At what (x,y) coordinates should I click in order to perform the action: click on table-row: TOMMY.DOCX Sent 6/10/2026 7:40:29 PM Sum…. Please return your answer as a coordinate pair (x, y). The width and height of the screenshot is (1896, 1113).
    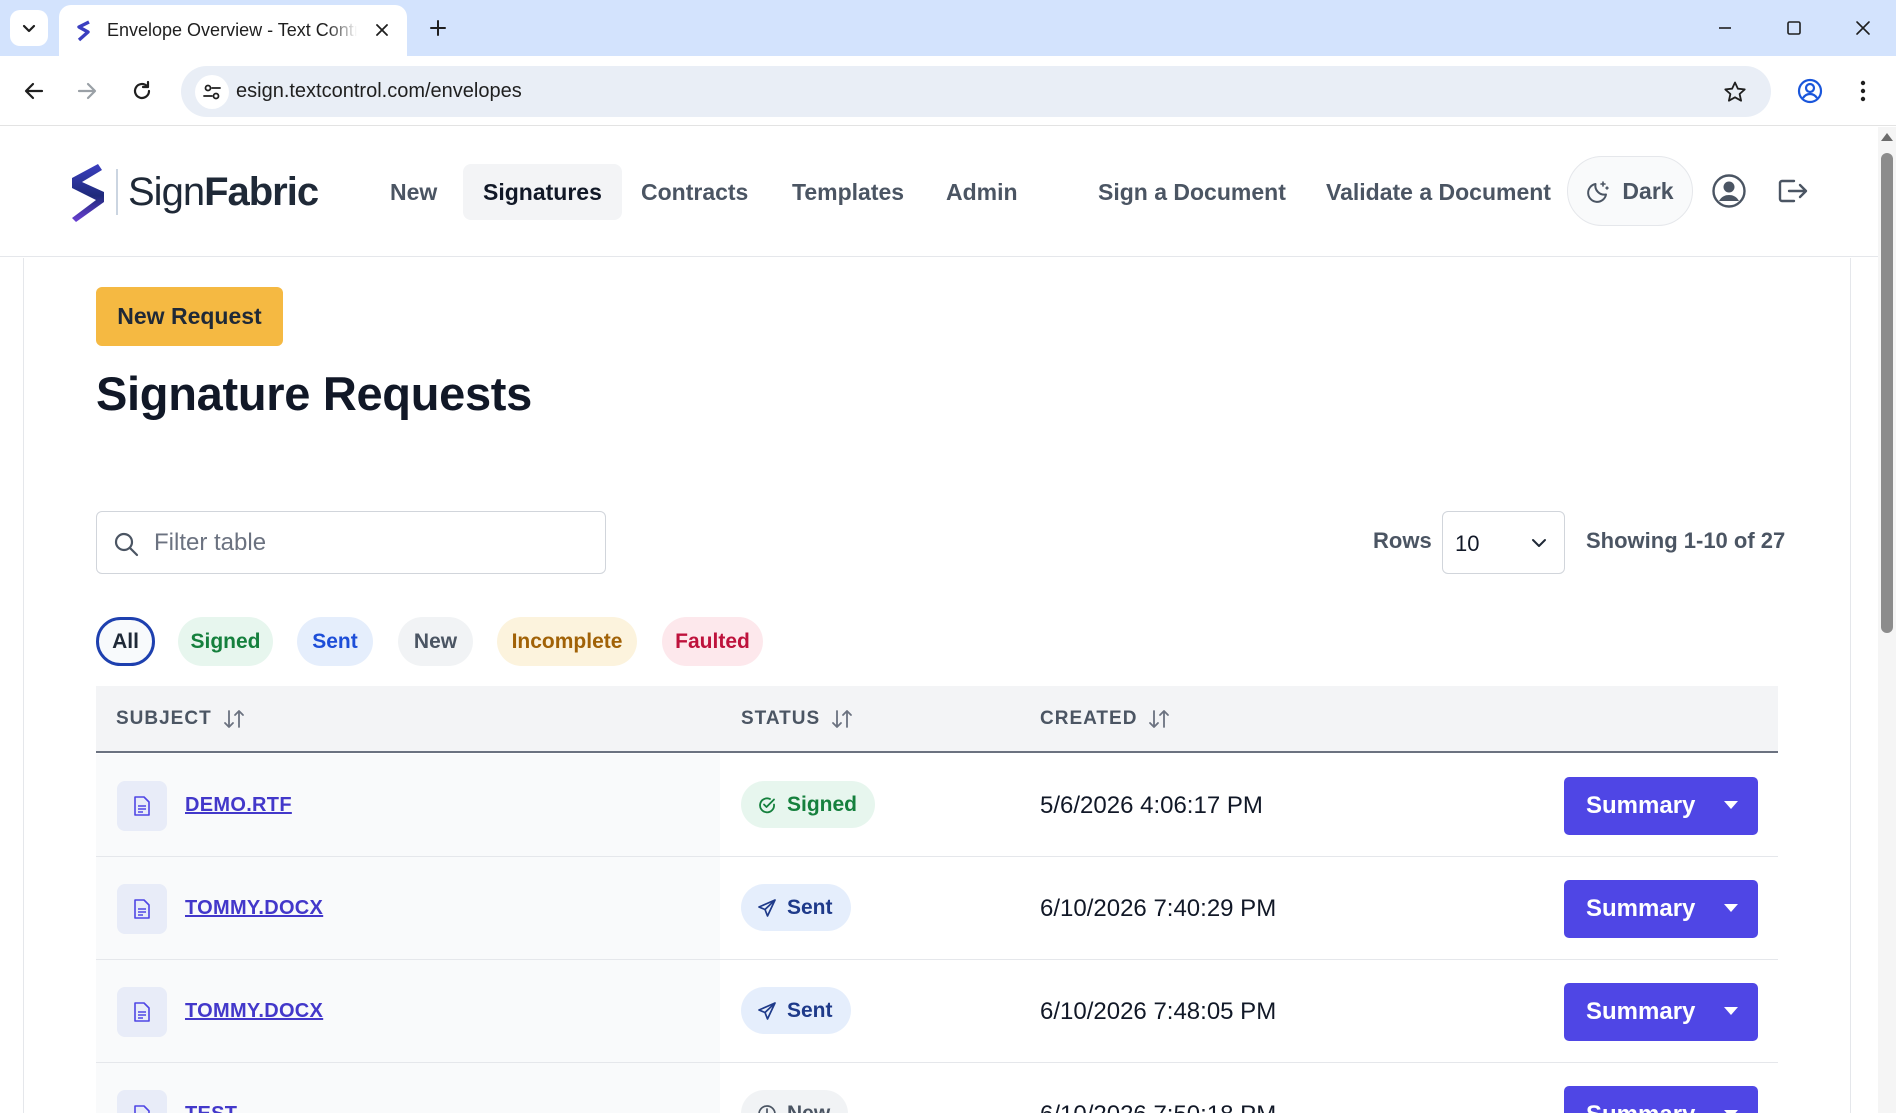
    Looking at the image, I should click on (937, 908).